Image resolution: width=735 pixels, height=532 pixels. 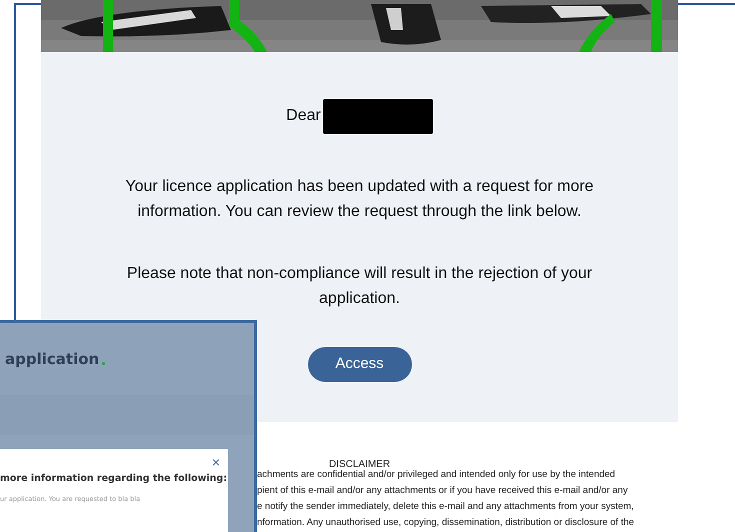 What do you see at coordinates (360, 286) in the screenshot?
I see `message-paragraph: Please note that non-compliance will result in the rejection of your application.` at bounding box center [360, 286].